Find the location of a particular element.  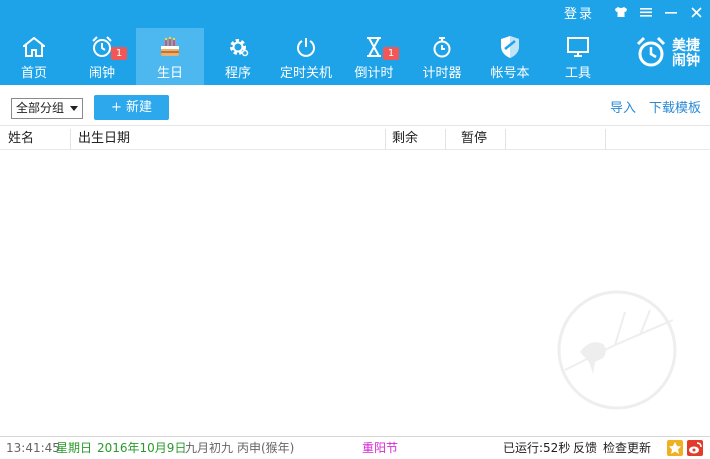

alarm-count-badge: 1 is located at coordinates (119, 53).